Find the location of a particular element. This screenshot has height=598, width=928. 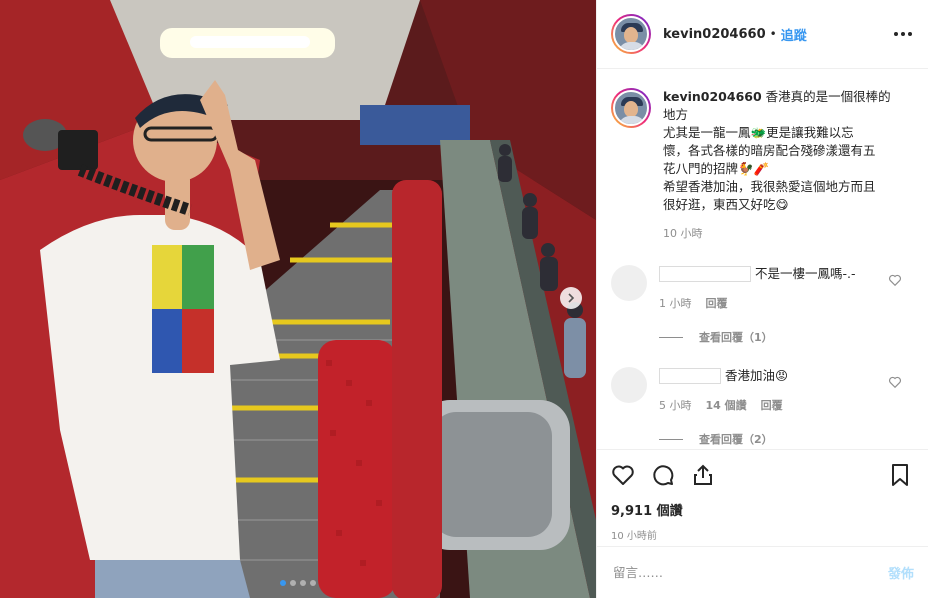

chevron-right-icon is located at coordinates (571, 298).